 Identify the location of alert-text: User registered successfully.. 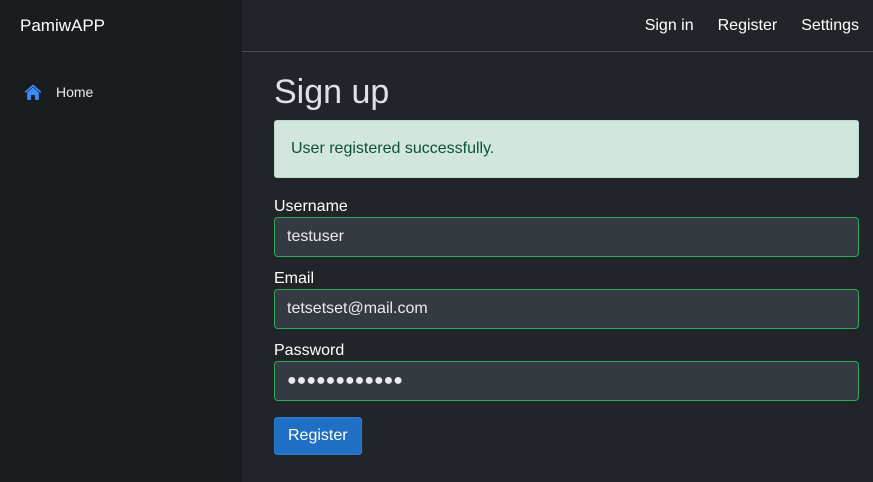
(393, 148).